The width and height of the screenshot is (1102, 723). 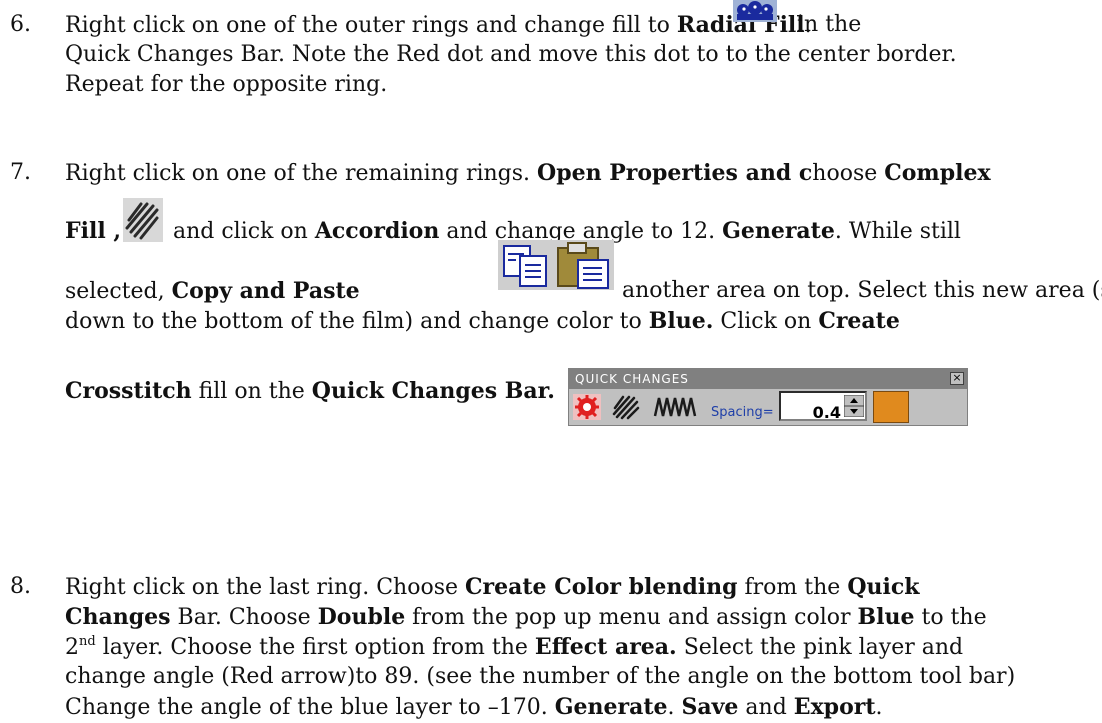 What do you see at coordinates (20, 172) in the screenshot?
I see `step-number: 7.` at bounding box center [20, 172].